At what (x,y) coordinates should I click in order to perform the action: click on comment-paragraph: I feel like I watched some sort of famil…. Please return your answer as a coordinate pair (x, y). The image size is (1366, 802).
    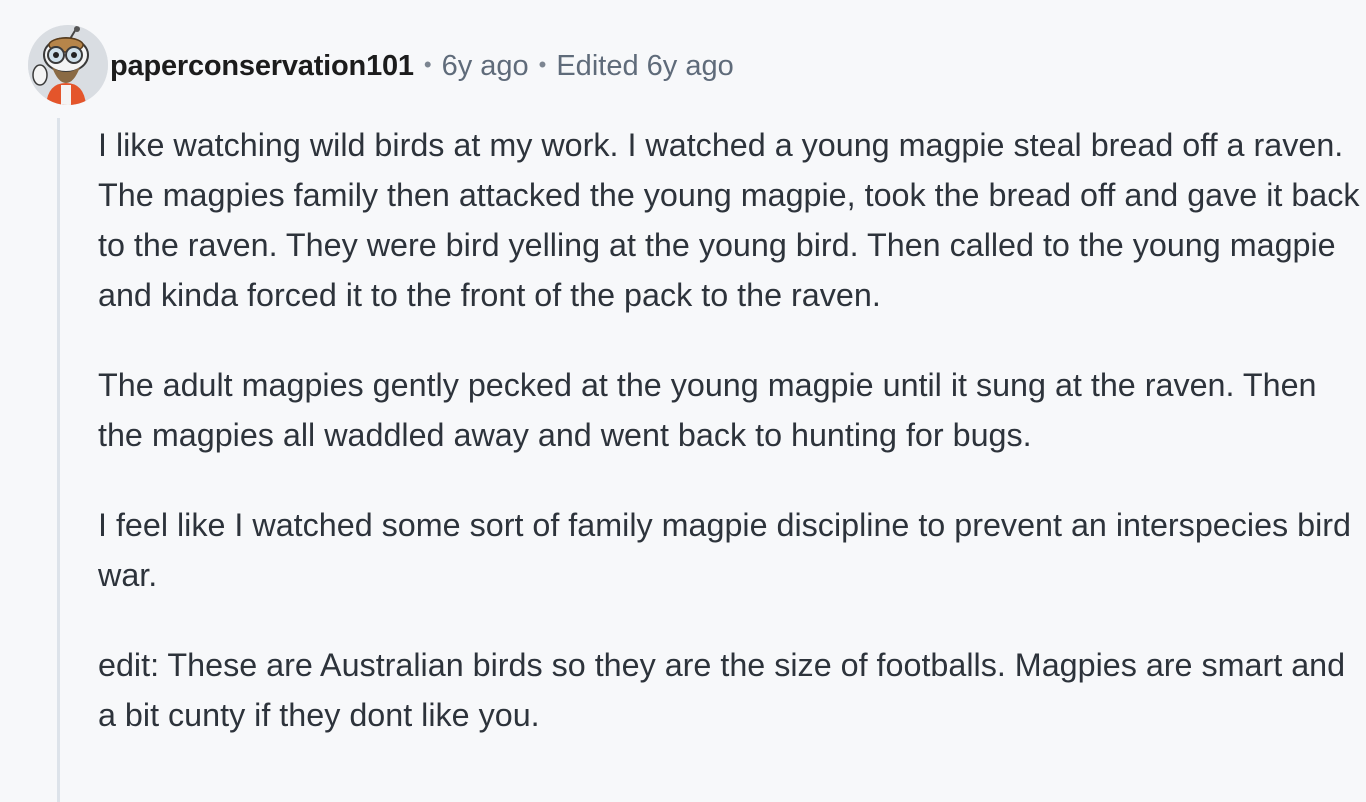
    Looking at the image, I should click on (725, 550).